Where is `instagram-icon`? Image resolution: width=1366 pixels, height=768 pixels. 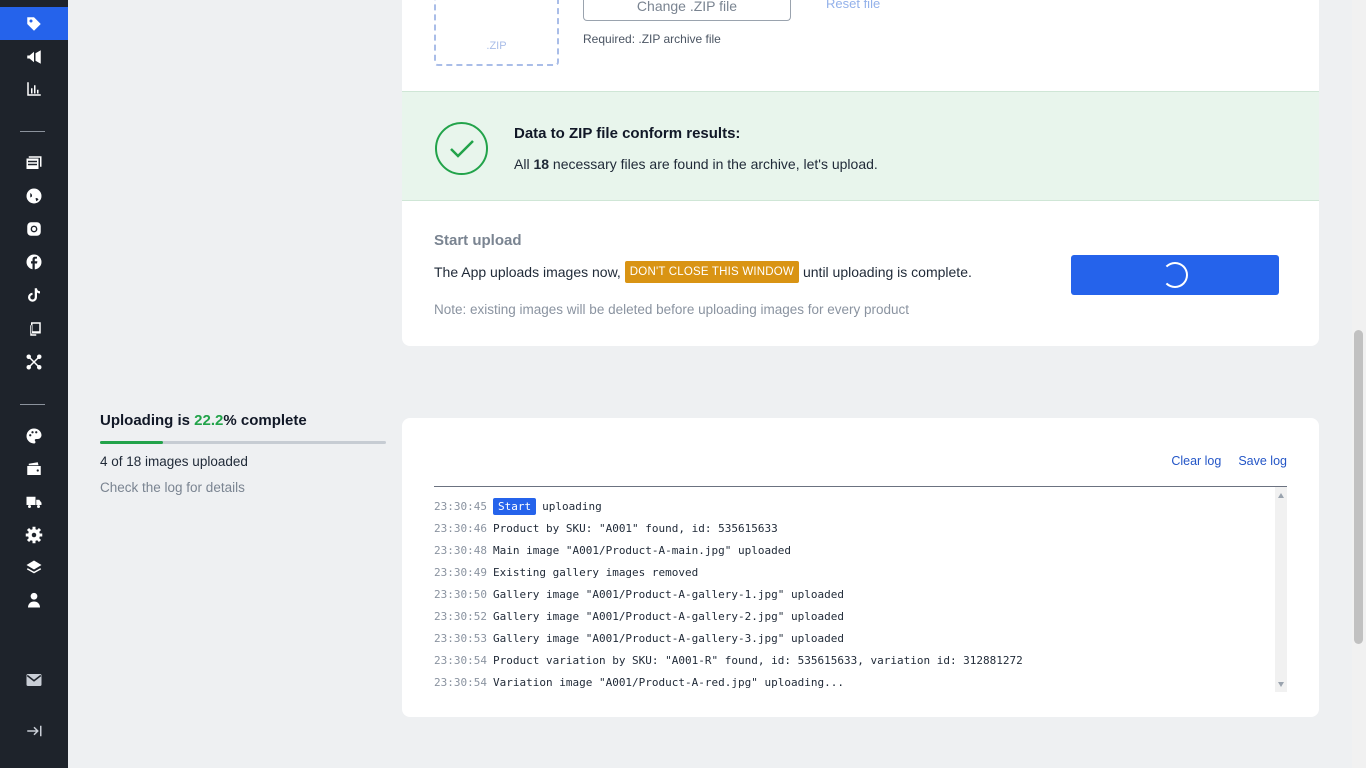
instagram-icon is located at coordinates (34, 228).